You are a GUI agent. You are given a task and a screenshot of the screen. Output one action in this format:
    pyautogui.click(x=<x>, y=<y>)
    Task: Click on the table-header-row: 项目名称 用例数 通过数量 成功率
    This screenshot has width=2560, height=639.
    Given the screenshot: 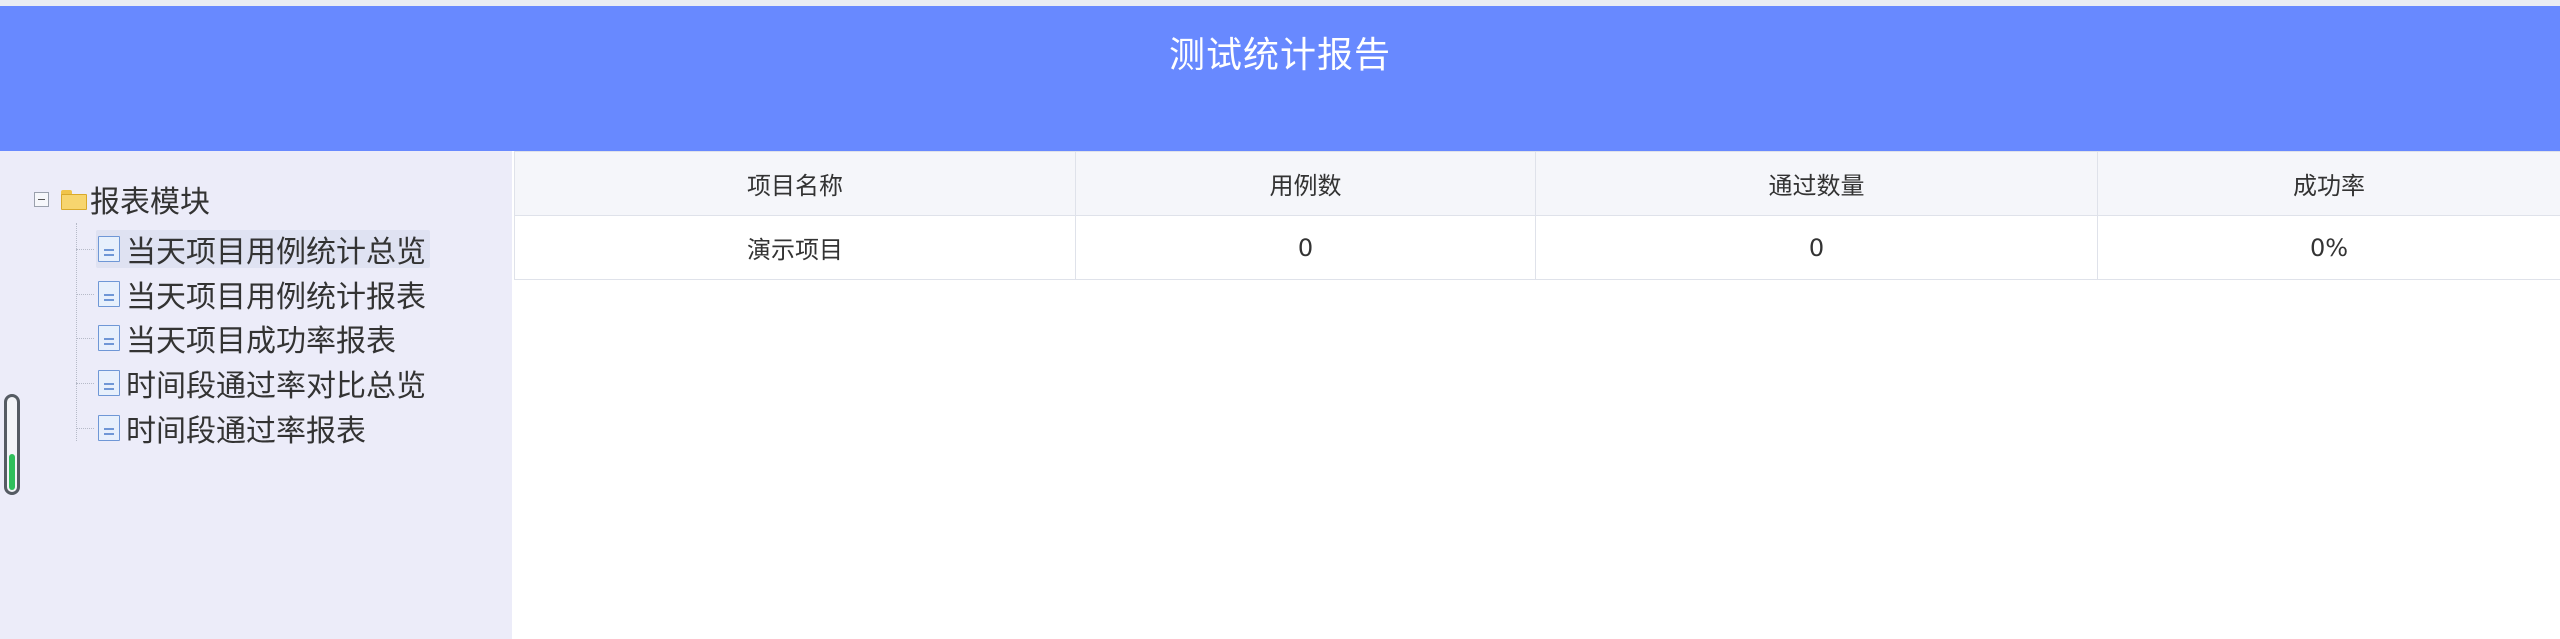 What is the action you would take?
    pyautogui.click(x=1537, y=183)
    